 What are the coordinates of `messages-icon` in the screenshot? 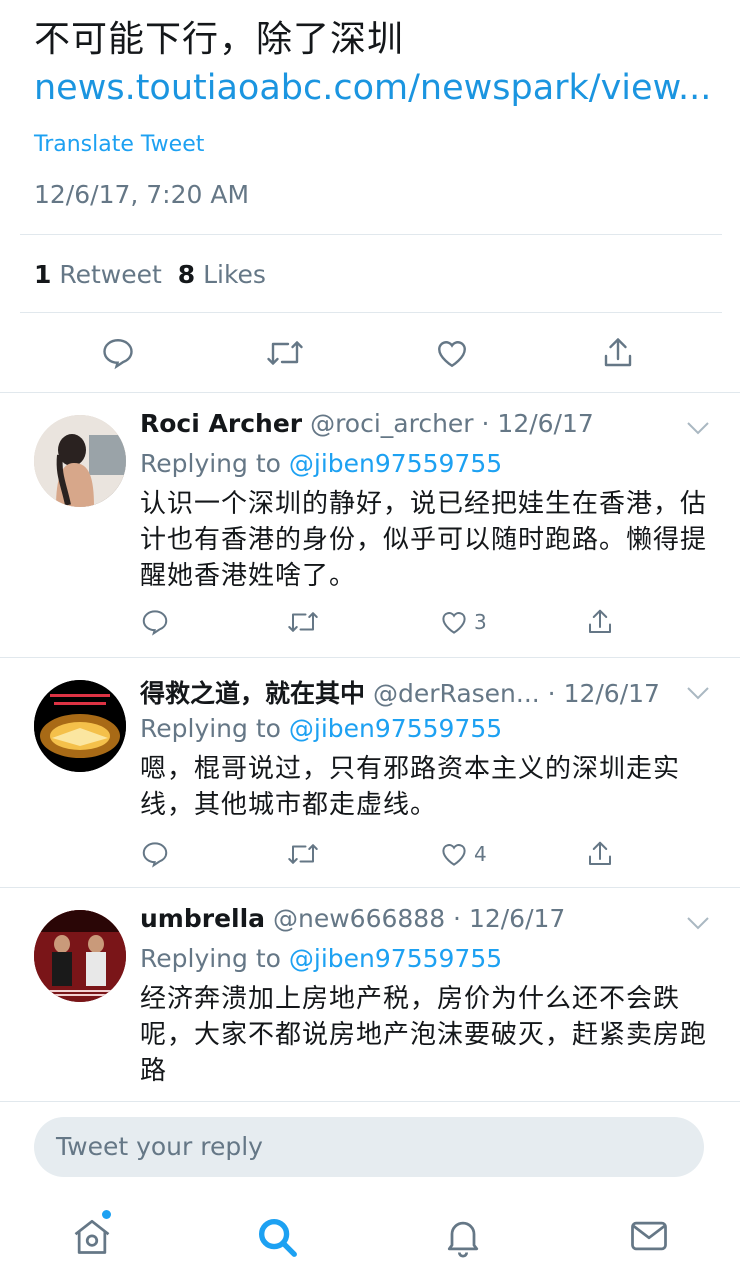 It's located at (649, 1236).